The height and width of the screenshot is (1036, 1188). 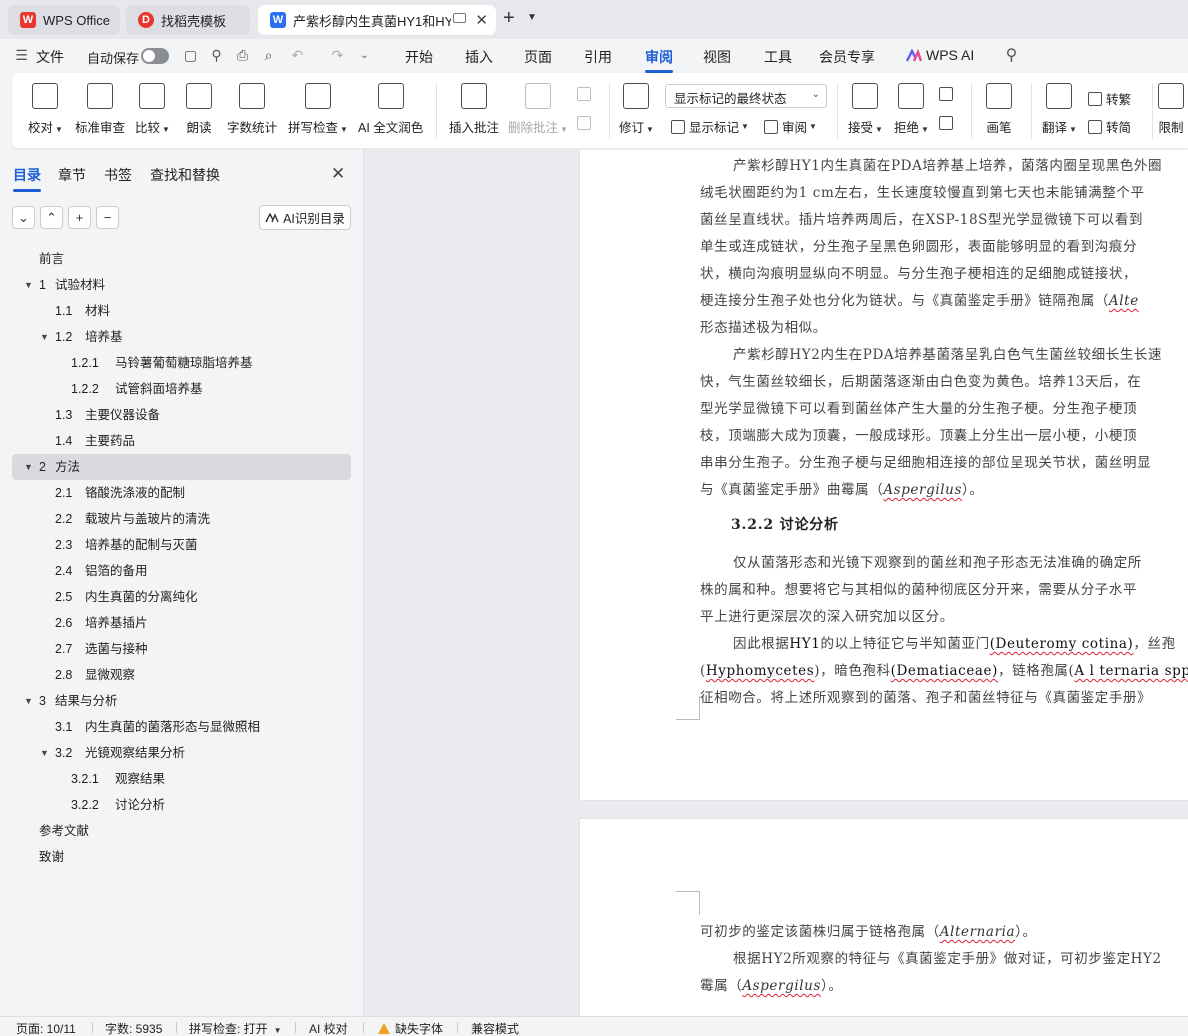 What do you see at coordinates (509, 18) in the screenshot?
I see `new-tab-icon: +` at bounding box center [509, 18].